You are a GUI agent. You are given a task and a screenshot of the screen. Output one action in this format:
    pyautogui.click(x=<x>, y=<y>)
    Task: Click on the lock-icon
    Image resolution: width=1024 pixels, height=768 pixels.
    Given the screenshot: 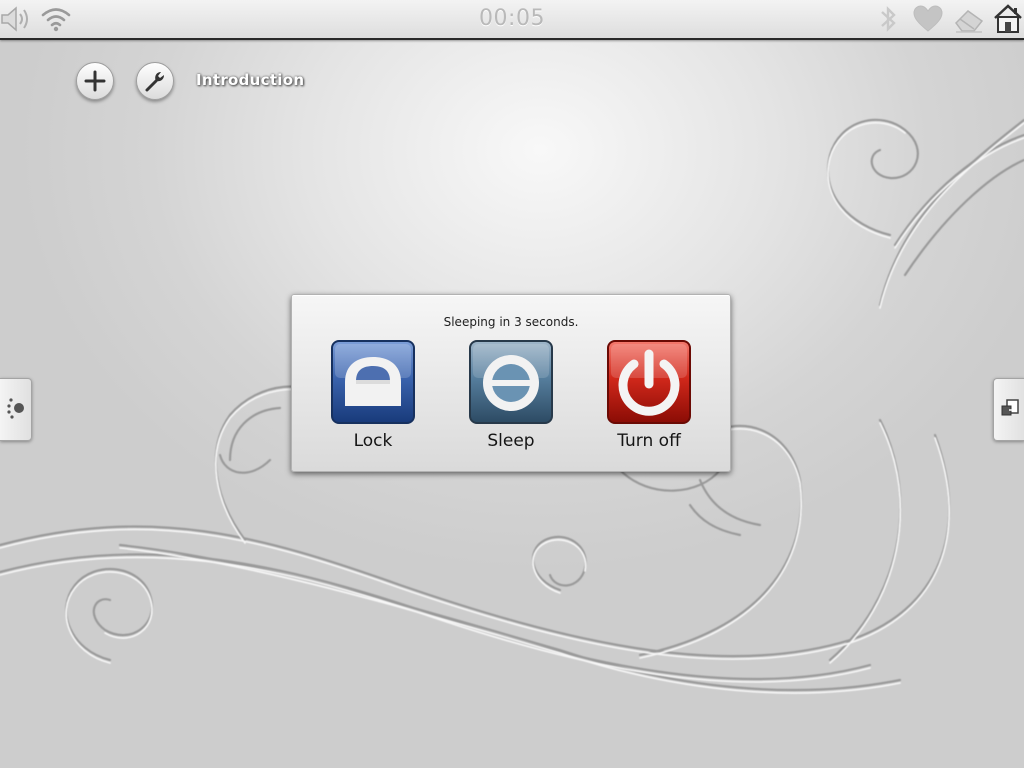 What is the action you would take?
    pyautogui.click(x=373, y=382)
    